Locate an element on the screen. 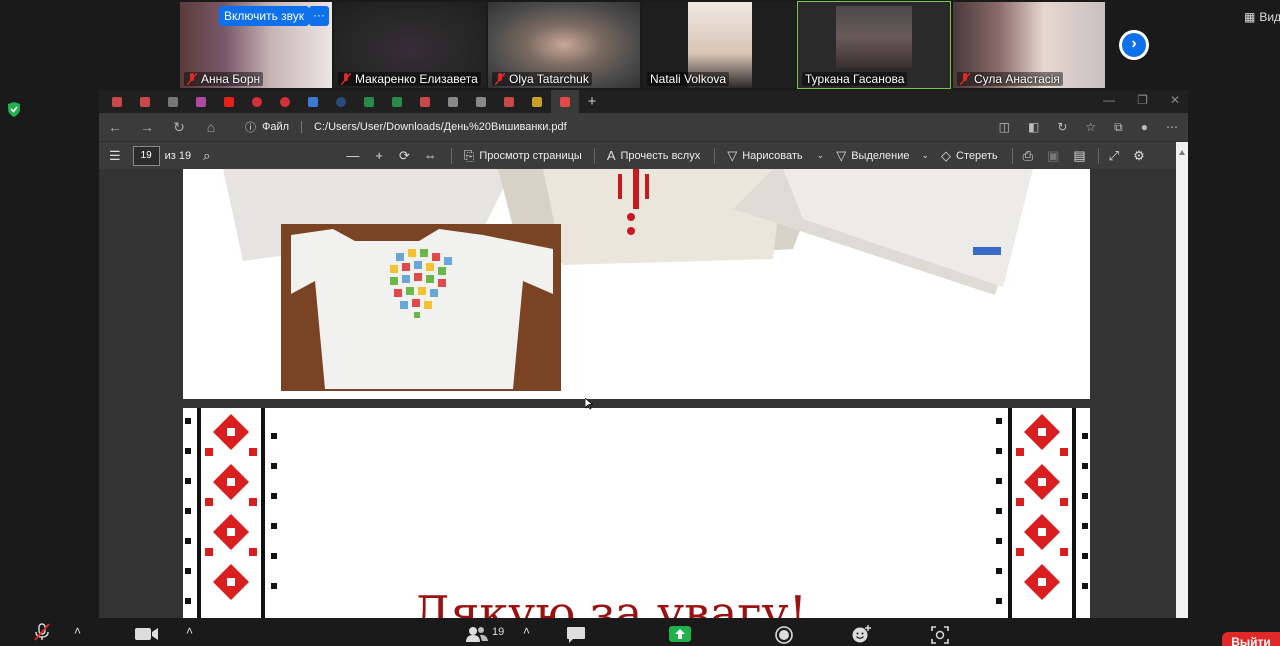 The width and height of the screenshot is (1280, 646). collections-icon: ⧉ is located at coordinates (1118, 127).